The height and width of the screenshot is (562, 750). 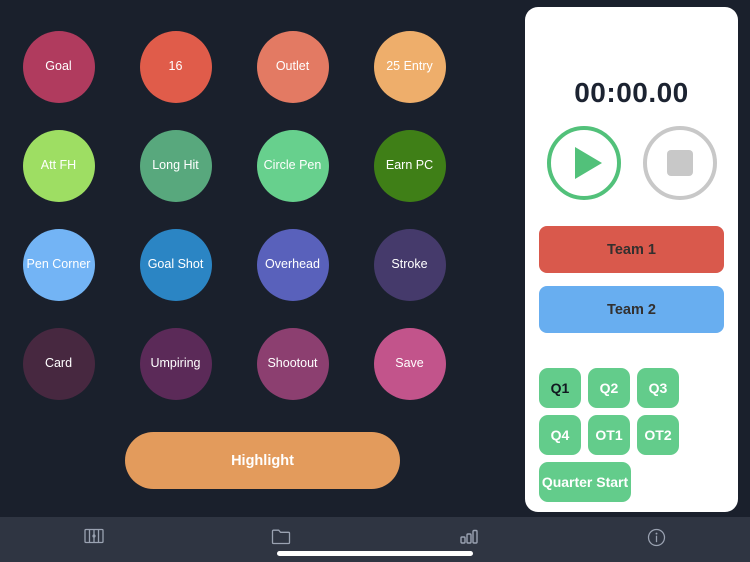 I want to click on period-button-q3: Q3, so click(x=658, y=388).